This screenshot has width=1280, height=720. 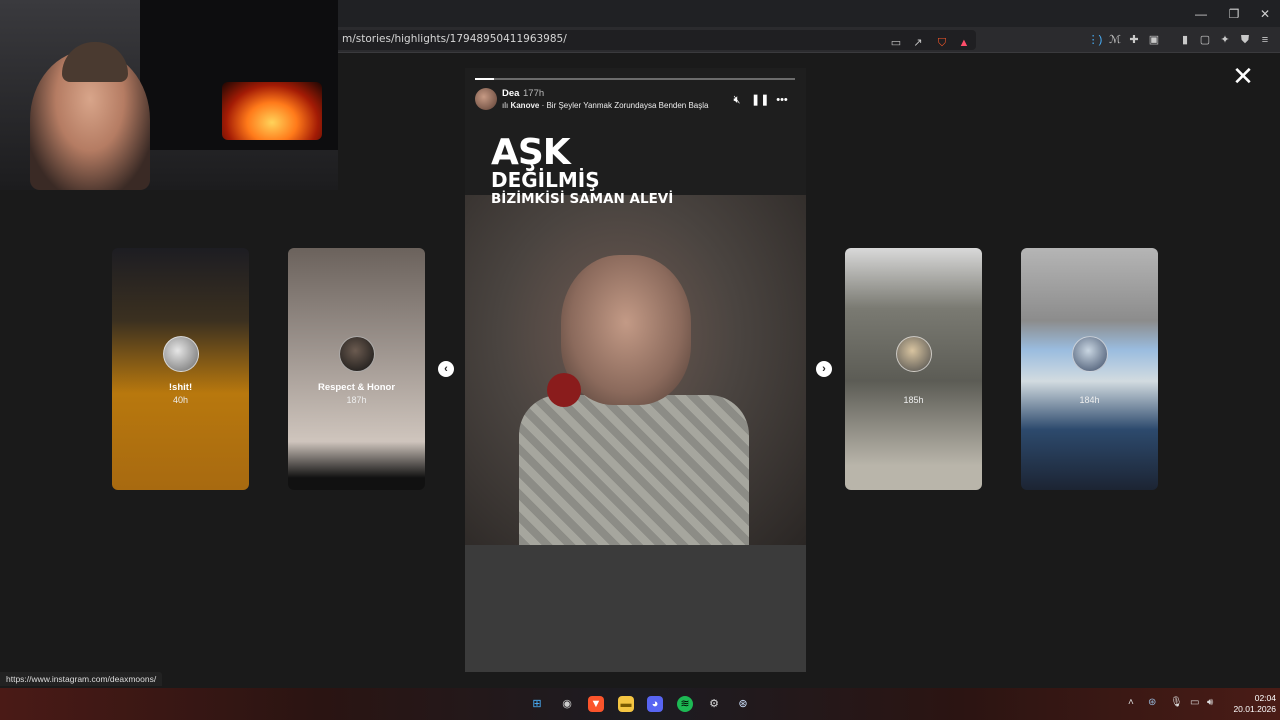 I want to click on photo-shirt, so click(x=634, y=470).